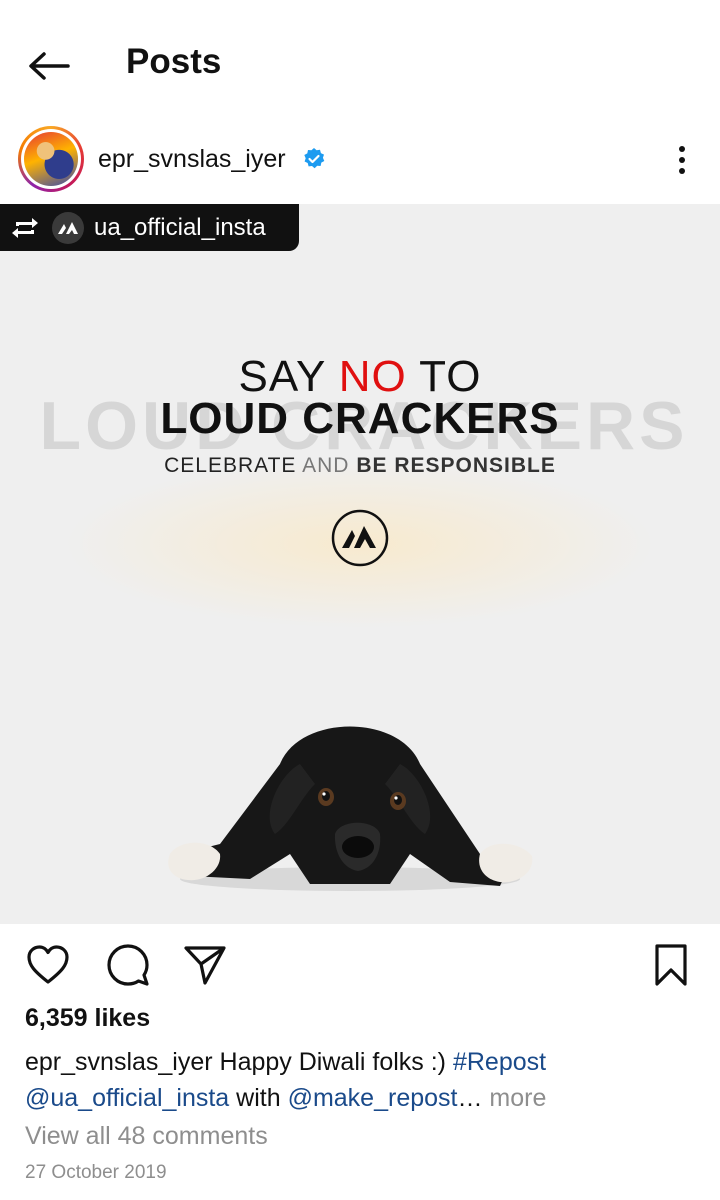  Describe the element at coordinates (360, 162) in the screenshot. I see `post-header: epr_svnslas_iyer` at that location.